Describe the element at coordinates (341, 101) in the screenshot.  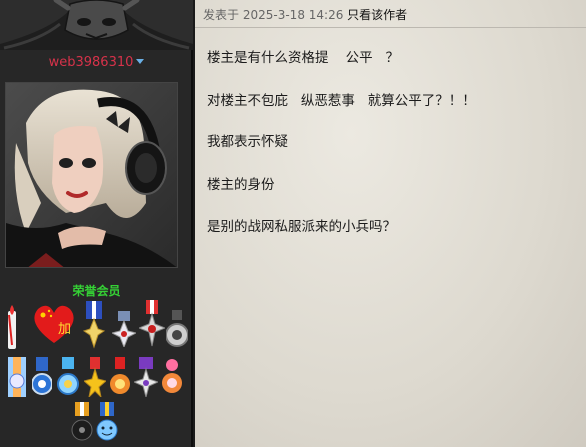
I see `post-line: 对楼主不包庇 纵恶惹事 就算公平了？！！` at that location.